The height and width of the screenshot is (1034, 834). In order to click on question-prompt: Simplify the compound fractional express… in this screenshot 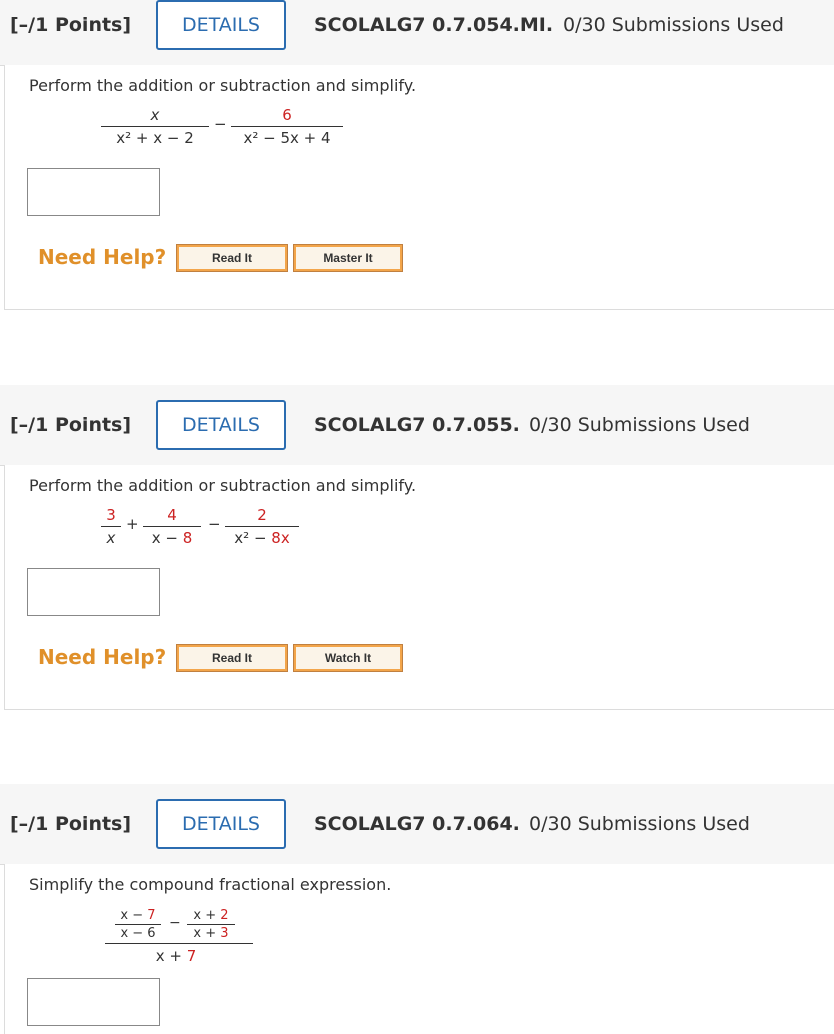, I will do `click(210, 884)`.